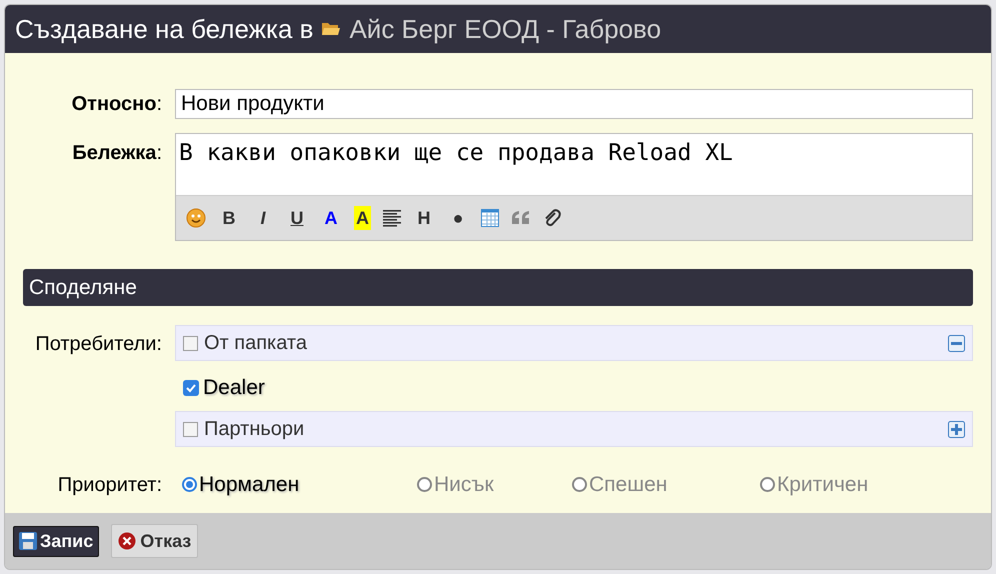 This screenshot has height=574, width=996. Describe the element at coordinates (392, 218) in the screenshot. I see `align-left-icon` at that location.